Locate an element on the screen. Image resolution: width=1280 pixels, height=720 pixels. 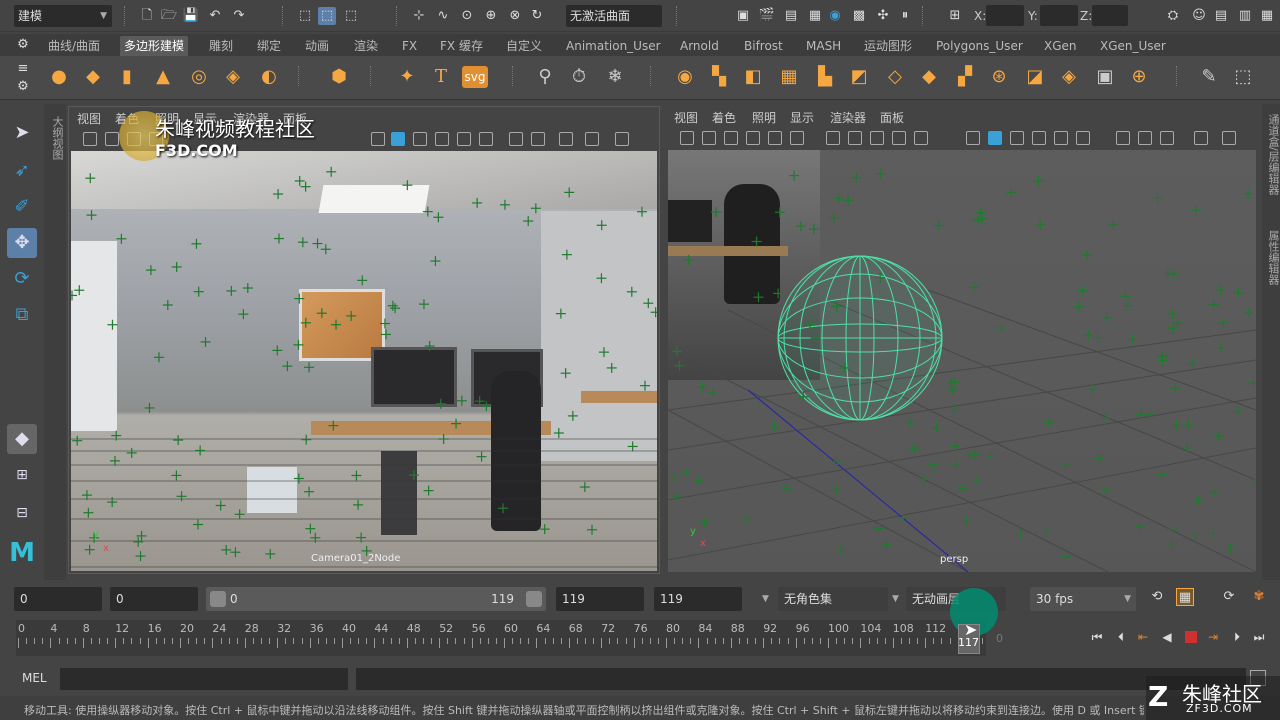
step-forward-key-icon: ⏵ is located at coordinates (1237, 637).